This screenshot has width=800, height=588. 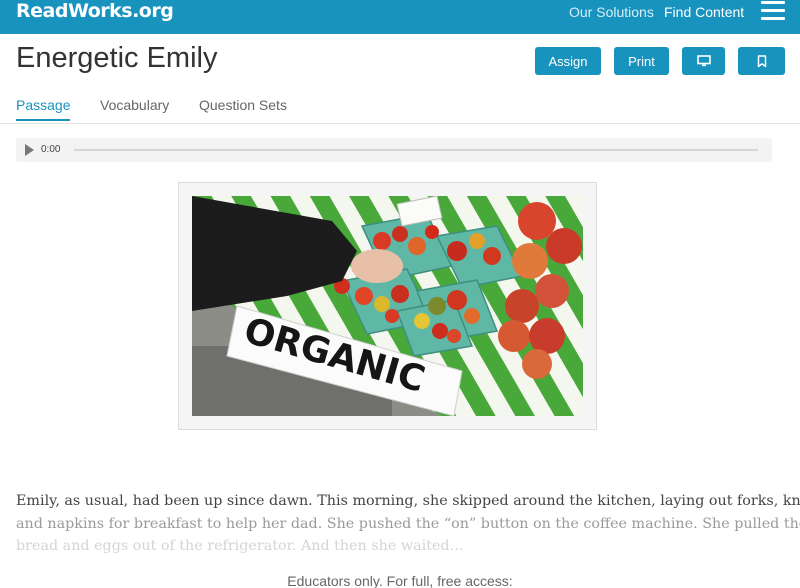 What do you see at coordinates (134, 108) in the screenshot?
I see `tab-vocabulary: Vocabulary` at bounding box center [134, 108].